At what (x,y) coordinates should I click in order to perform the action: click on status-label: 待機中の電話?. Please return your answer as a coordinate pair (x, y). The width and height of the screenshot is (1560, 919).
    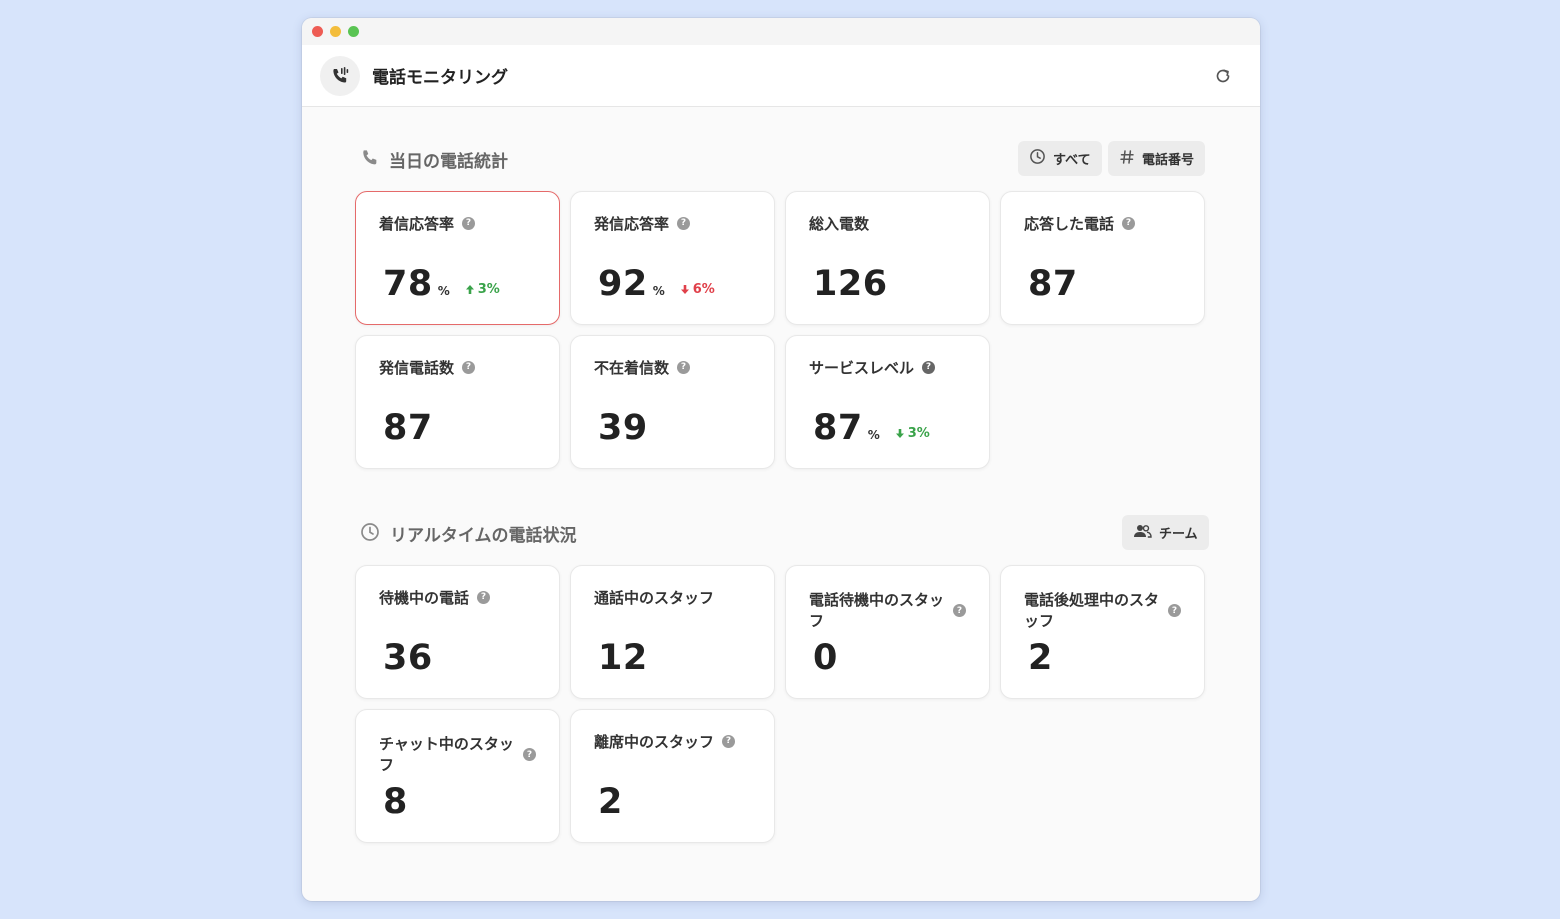
    Looking at the image, I should click on (435, 598).